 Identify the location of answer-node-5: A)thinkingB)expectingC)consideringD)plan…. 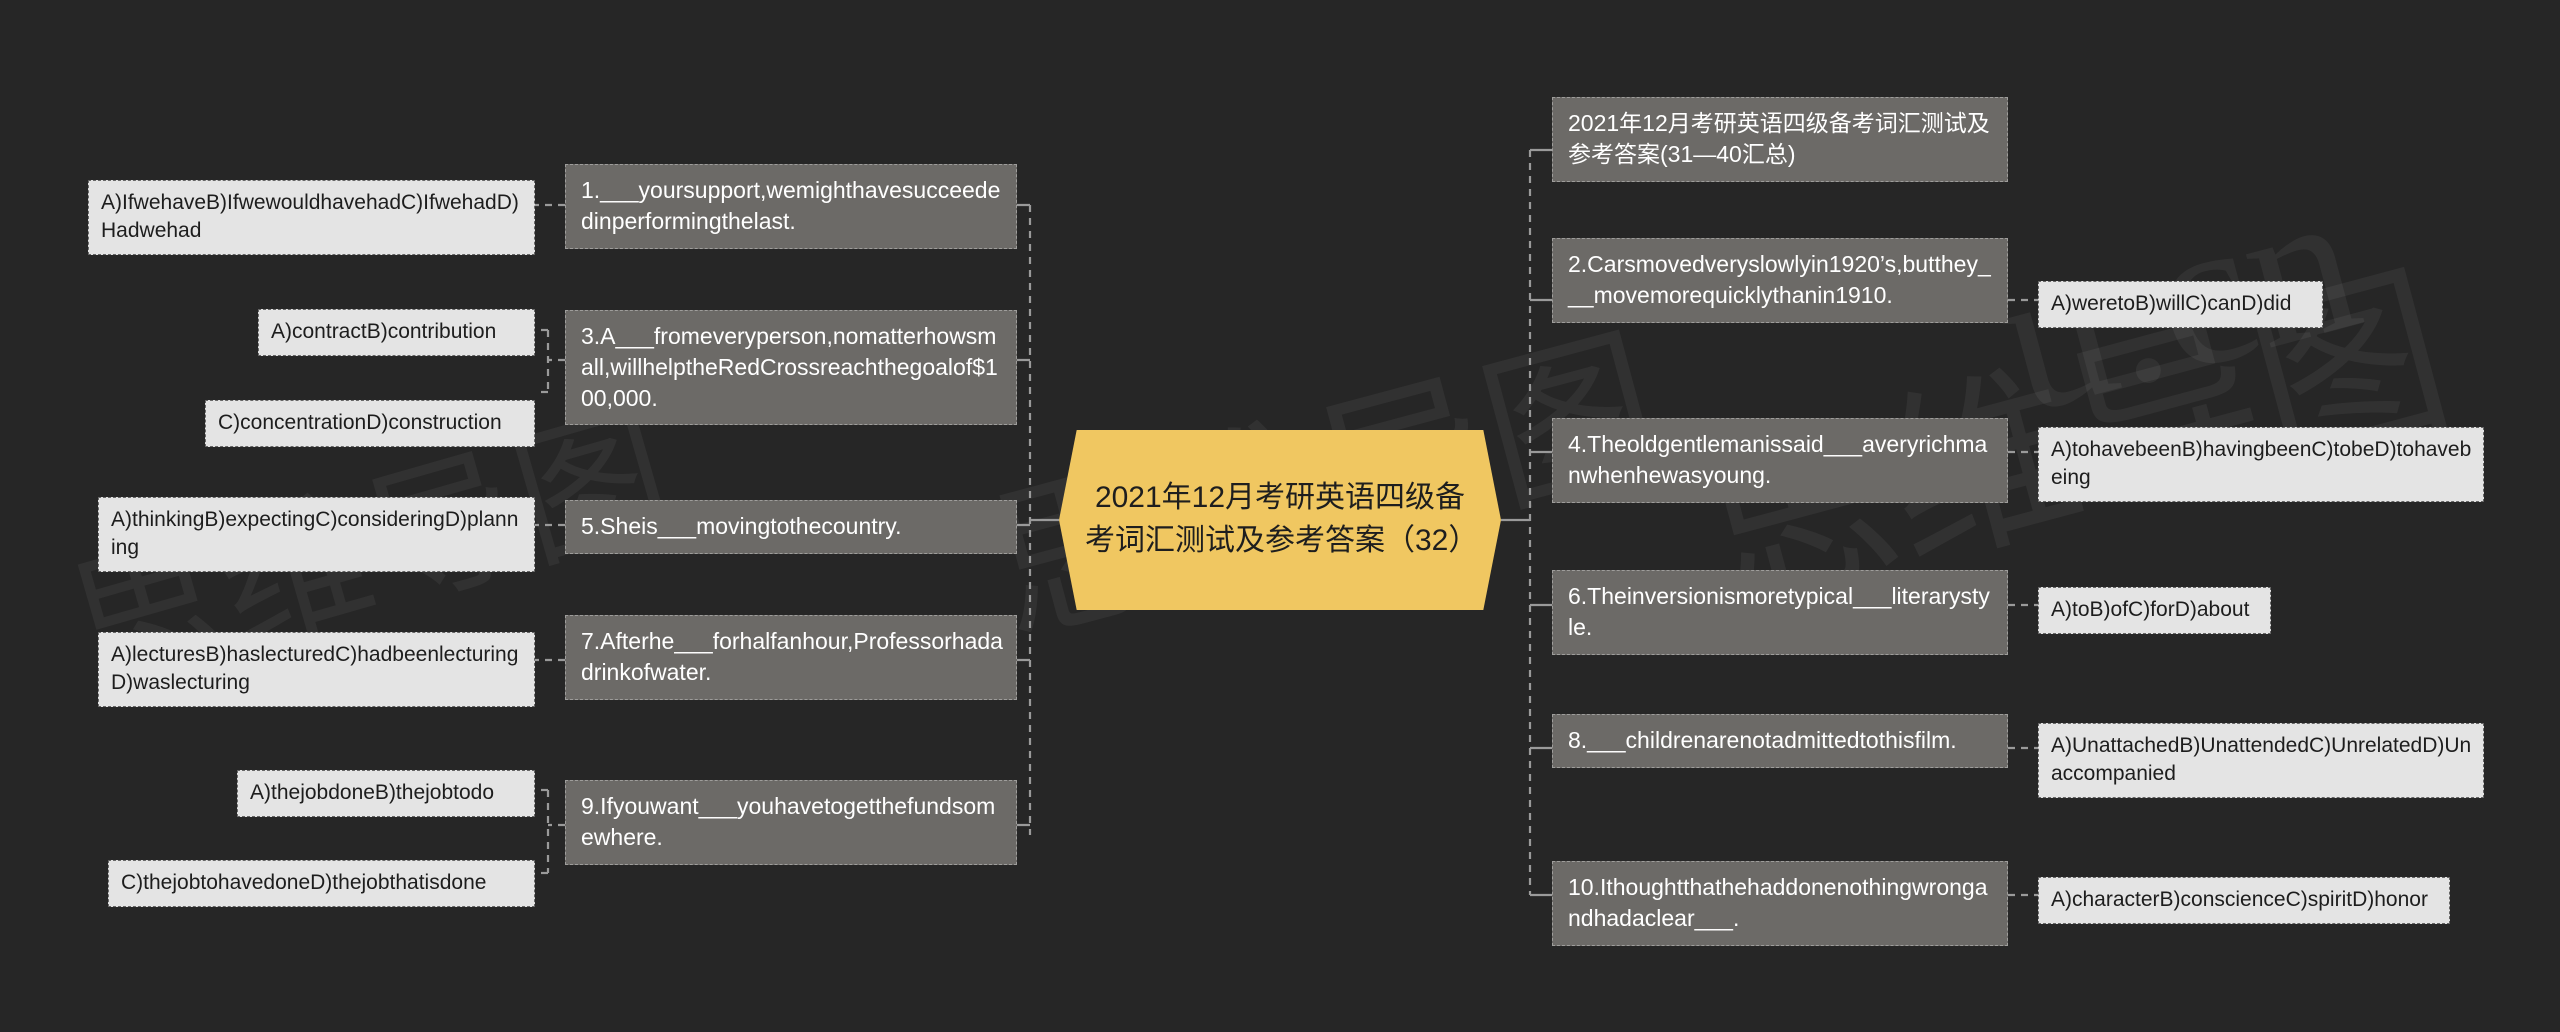
(316, 535).